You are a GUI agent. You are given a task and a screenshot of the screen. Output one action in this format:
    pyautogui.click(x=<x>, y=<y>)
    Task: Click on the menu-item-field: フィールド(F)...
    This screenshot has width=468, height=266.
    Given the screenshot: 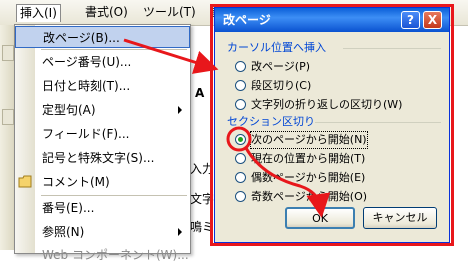 What is the action you would take?
    pyautogui.click(x=102, y=134)
    